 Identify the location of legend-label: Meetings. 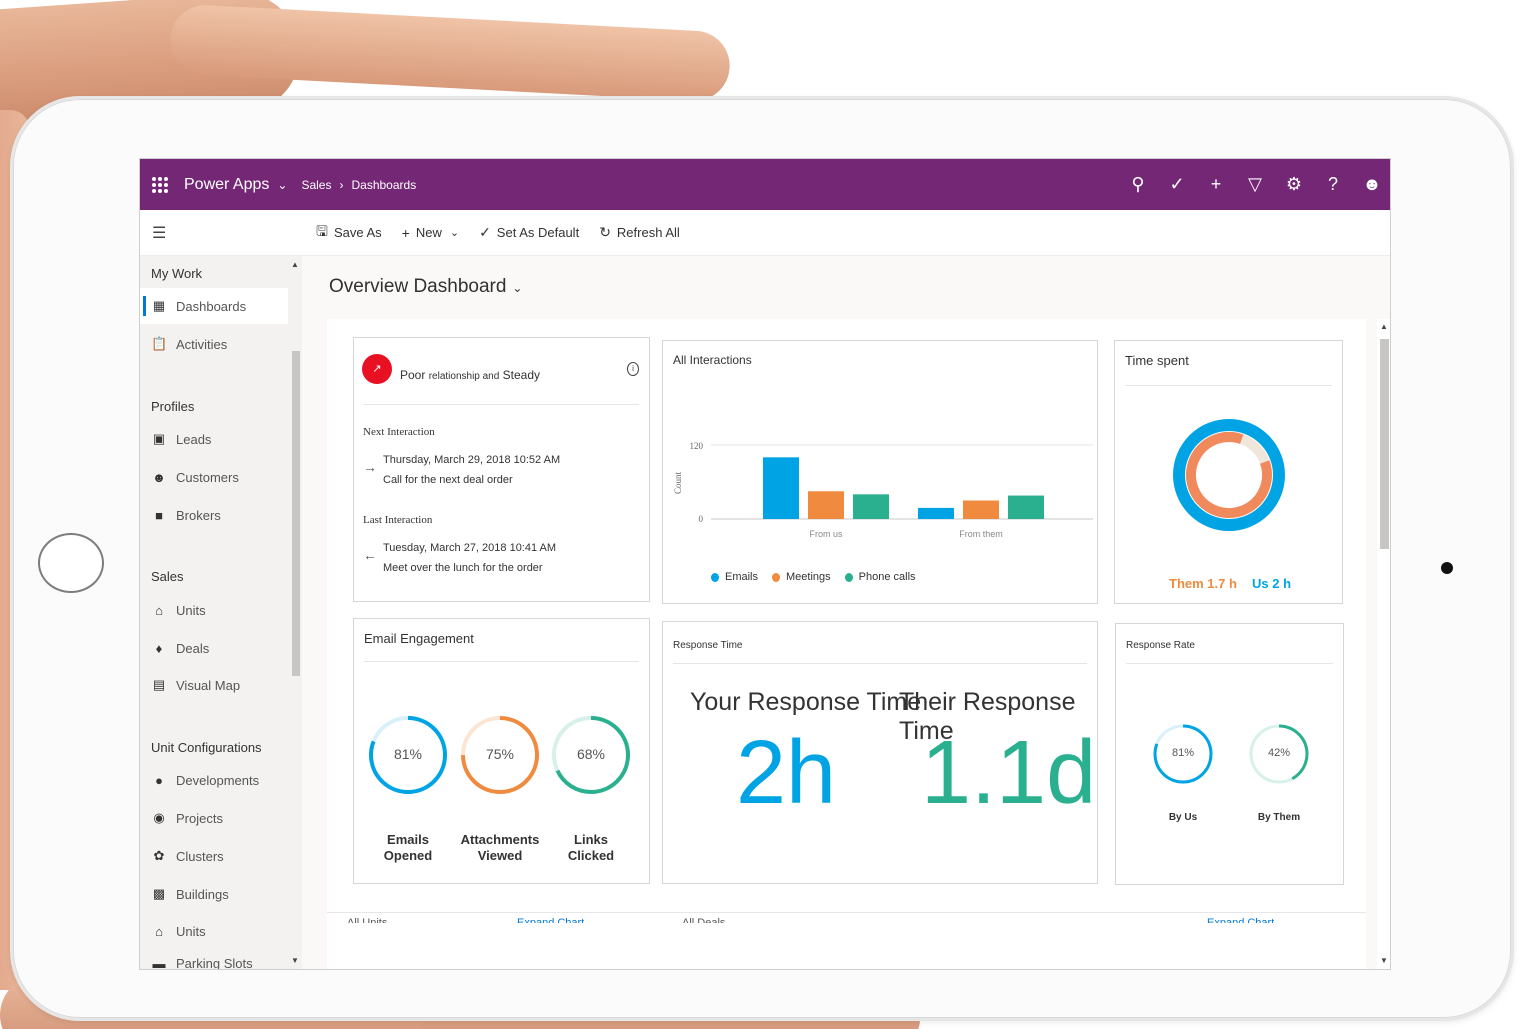
(808, 577).